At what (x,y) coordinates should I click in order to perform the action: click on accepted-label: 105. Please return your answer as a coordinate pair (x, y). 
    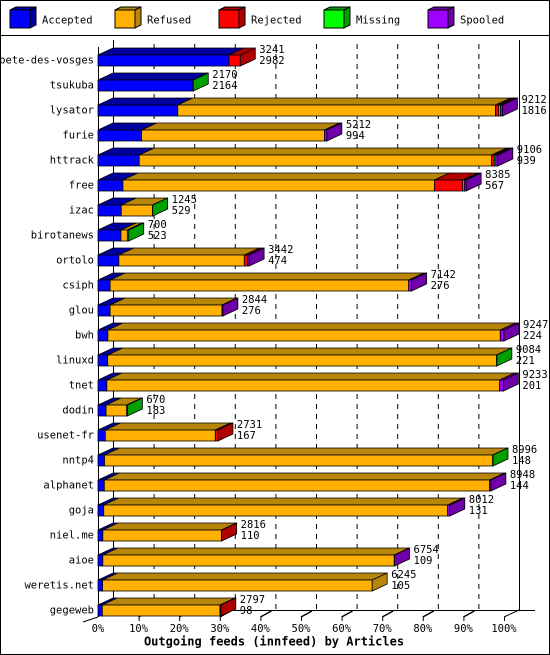
    Looking at the image, I should click on (400, 586).